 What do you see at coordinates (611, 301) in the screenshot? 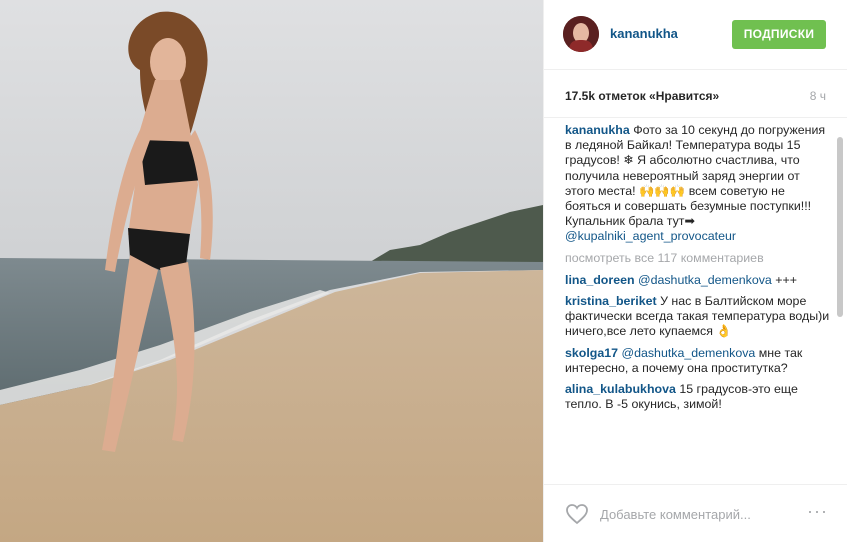
I see `comment-username: kristina_beriket` at bounding box center [611, 301].